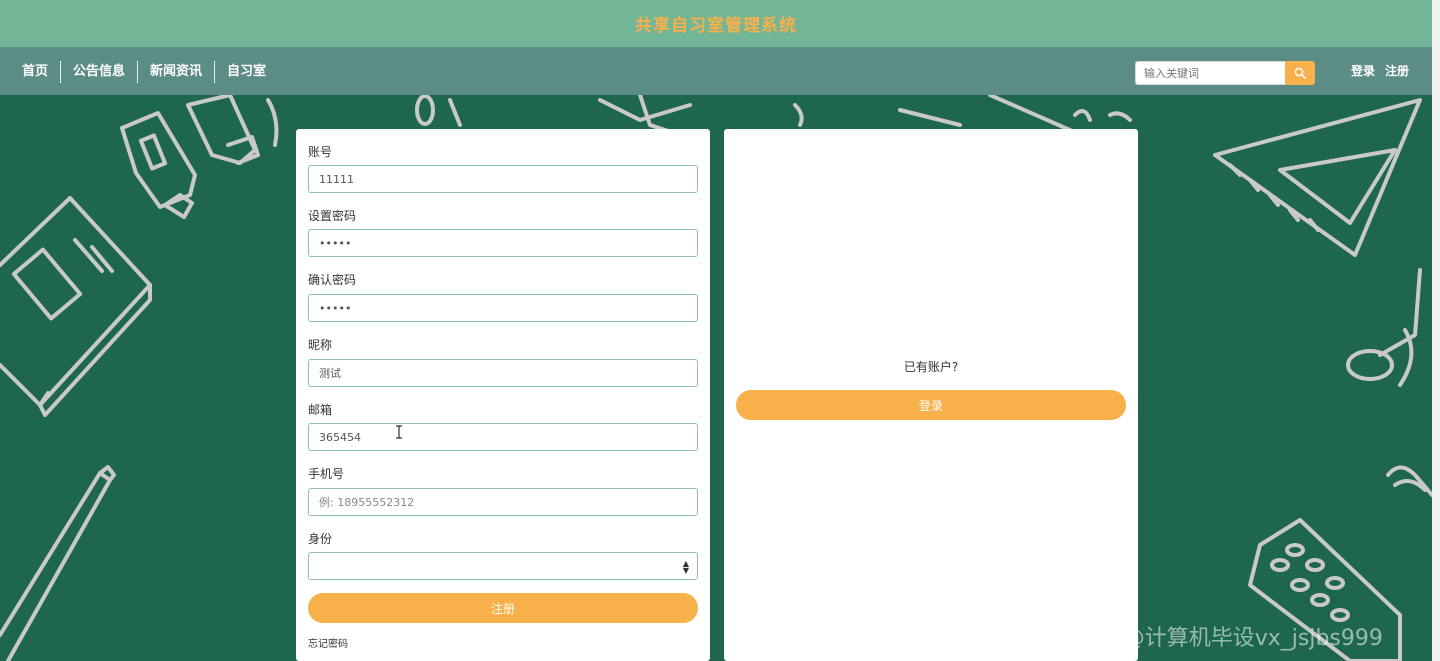 The image size is (1440, 661). Describe the element at coordinates (1409, 481) in the screenshot. I see `paperclip-doodle` at that location.